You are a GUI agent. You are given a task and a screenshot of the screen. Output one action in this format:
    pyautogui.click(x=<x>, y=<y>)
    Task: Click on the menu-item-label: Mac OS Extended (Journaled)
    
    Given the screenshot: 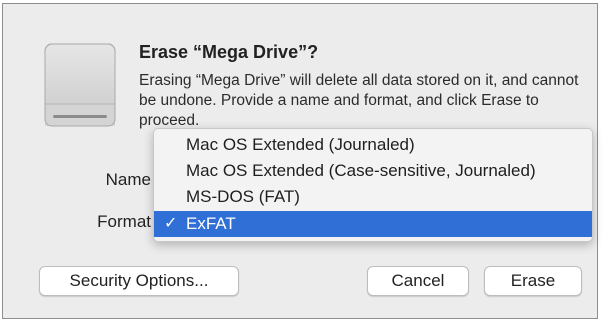 What is the action you would take?
    pyautogui.click(x=300, y=144)
    